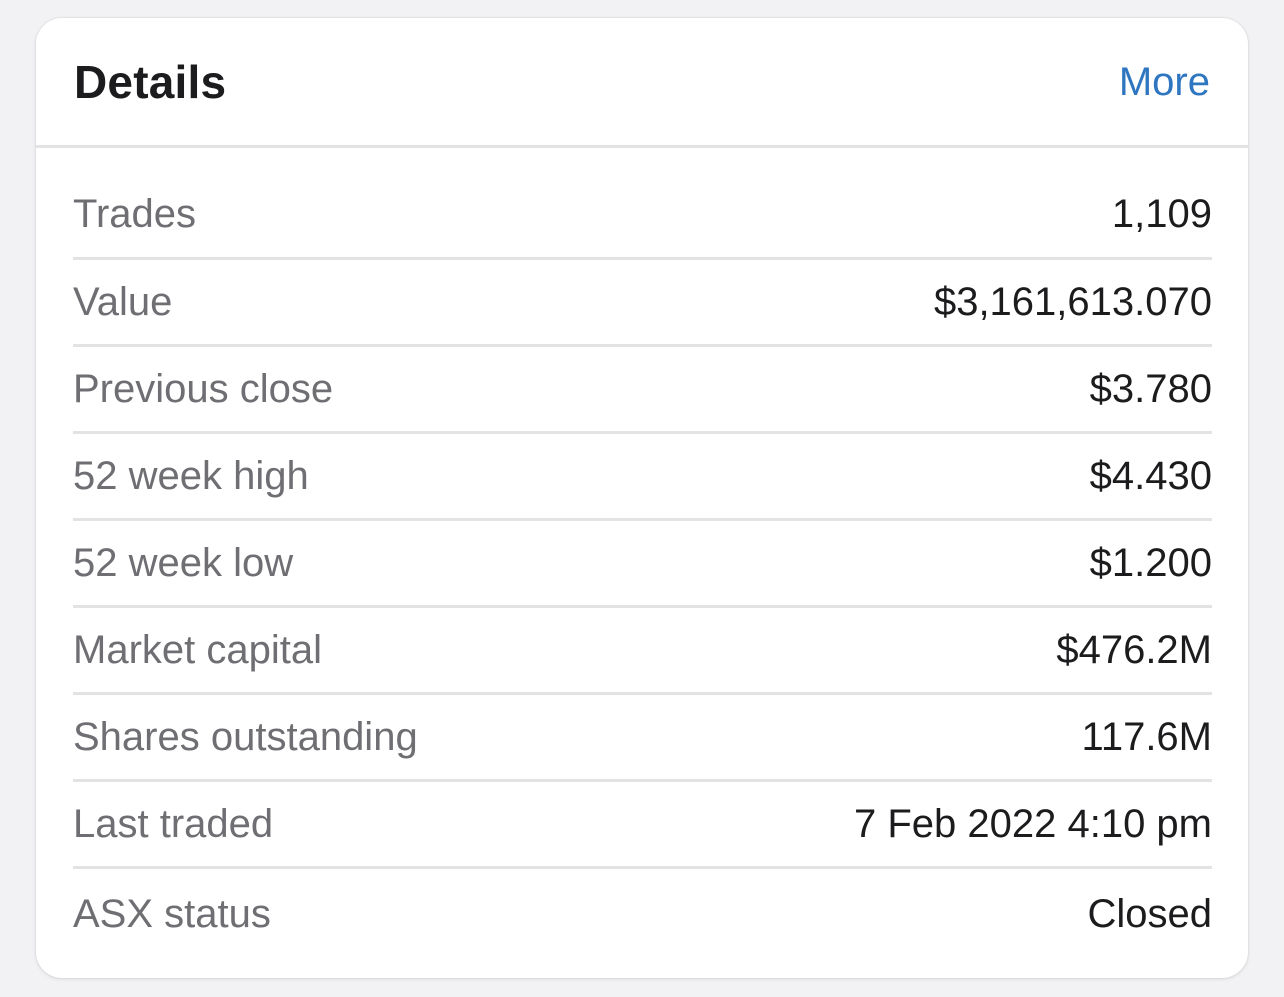 This screenshot has width=1284, height=997. Describe the element at coordinates (191, 475) in the screenshot. I see `detail-label: 52 week high` at that location.